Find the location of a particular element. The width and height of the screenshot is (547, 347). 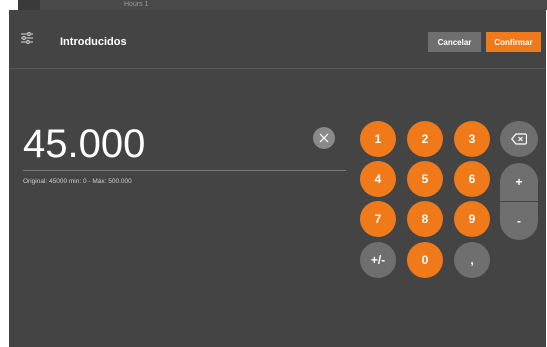

key-4: 4 is located at coordinates (378, 179).